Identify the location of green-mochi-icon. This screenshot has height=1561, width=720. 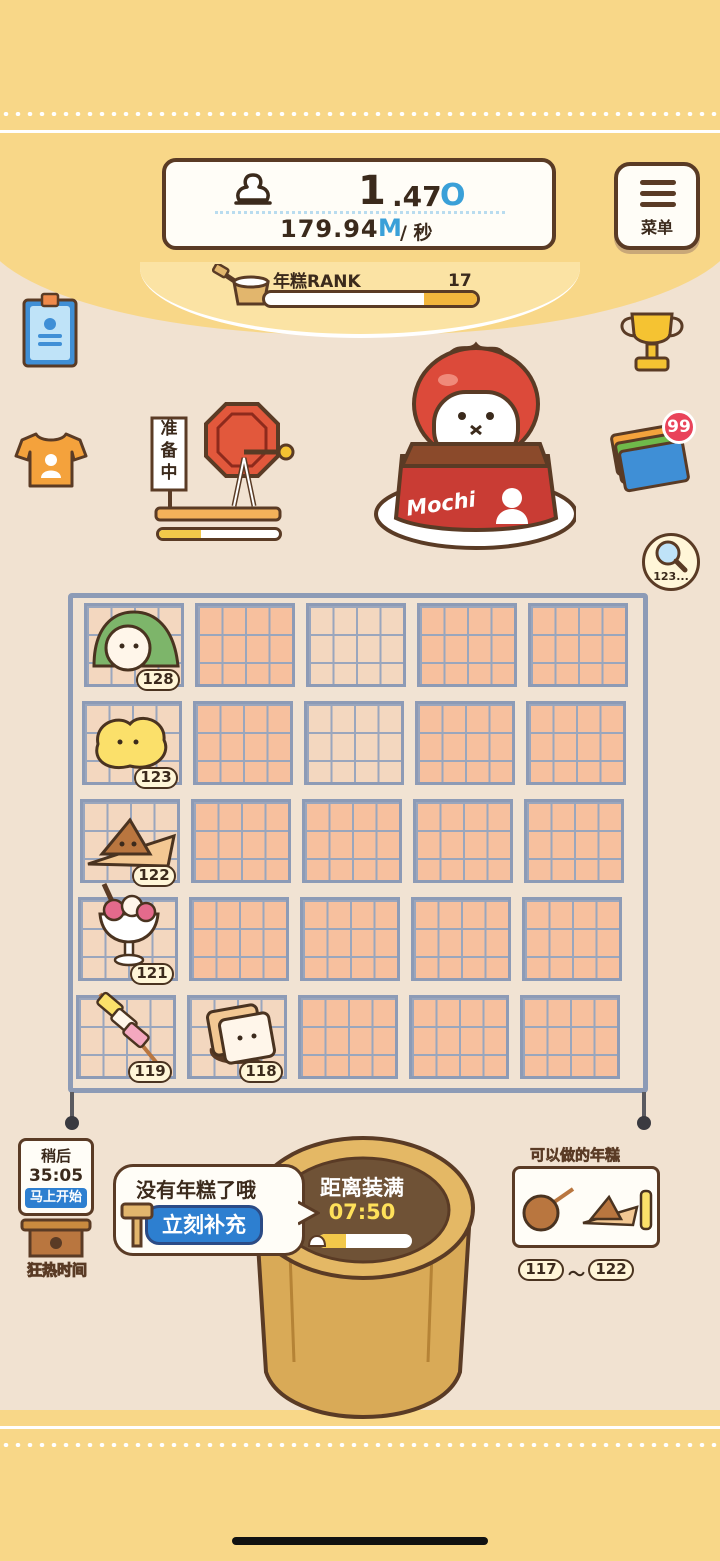
(136, 641).